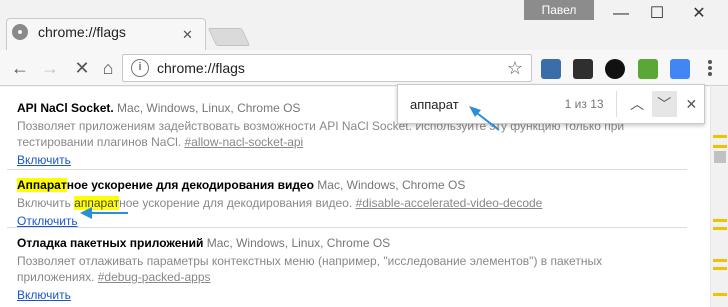 Image resolution: width=728 pixels, height=307 pixels. Describe the element at coordinates (648, 69) in the screenshot. I see `ext-4-icon` at that location.